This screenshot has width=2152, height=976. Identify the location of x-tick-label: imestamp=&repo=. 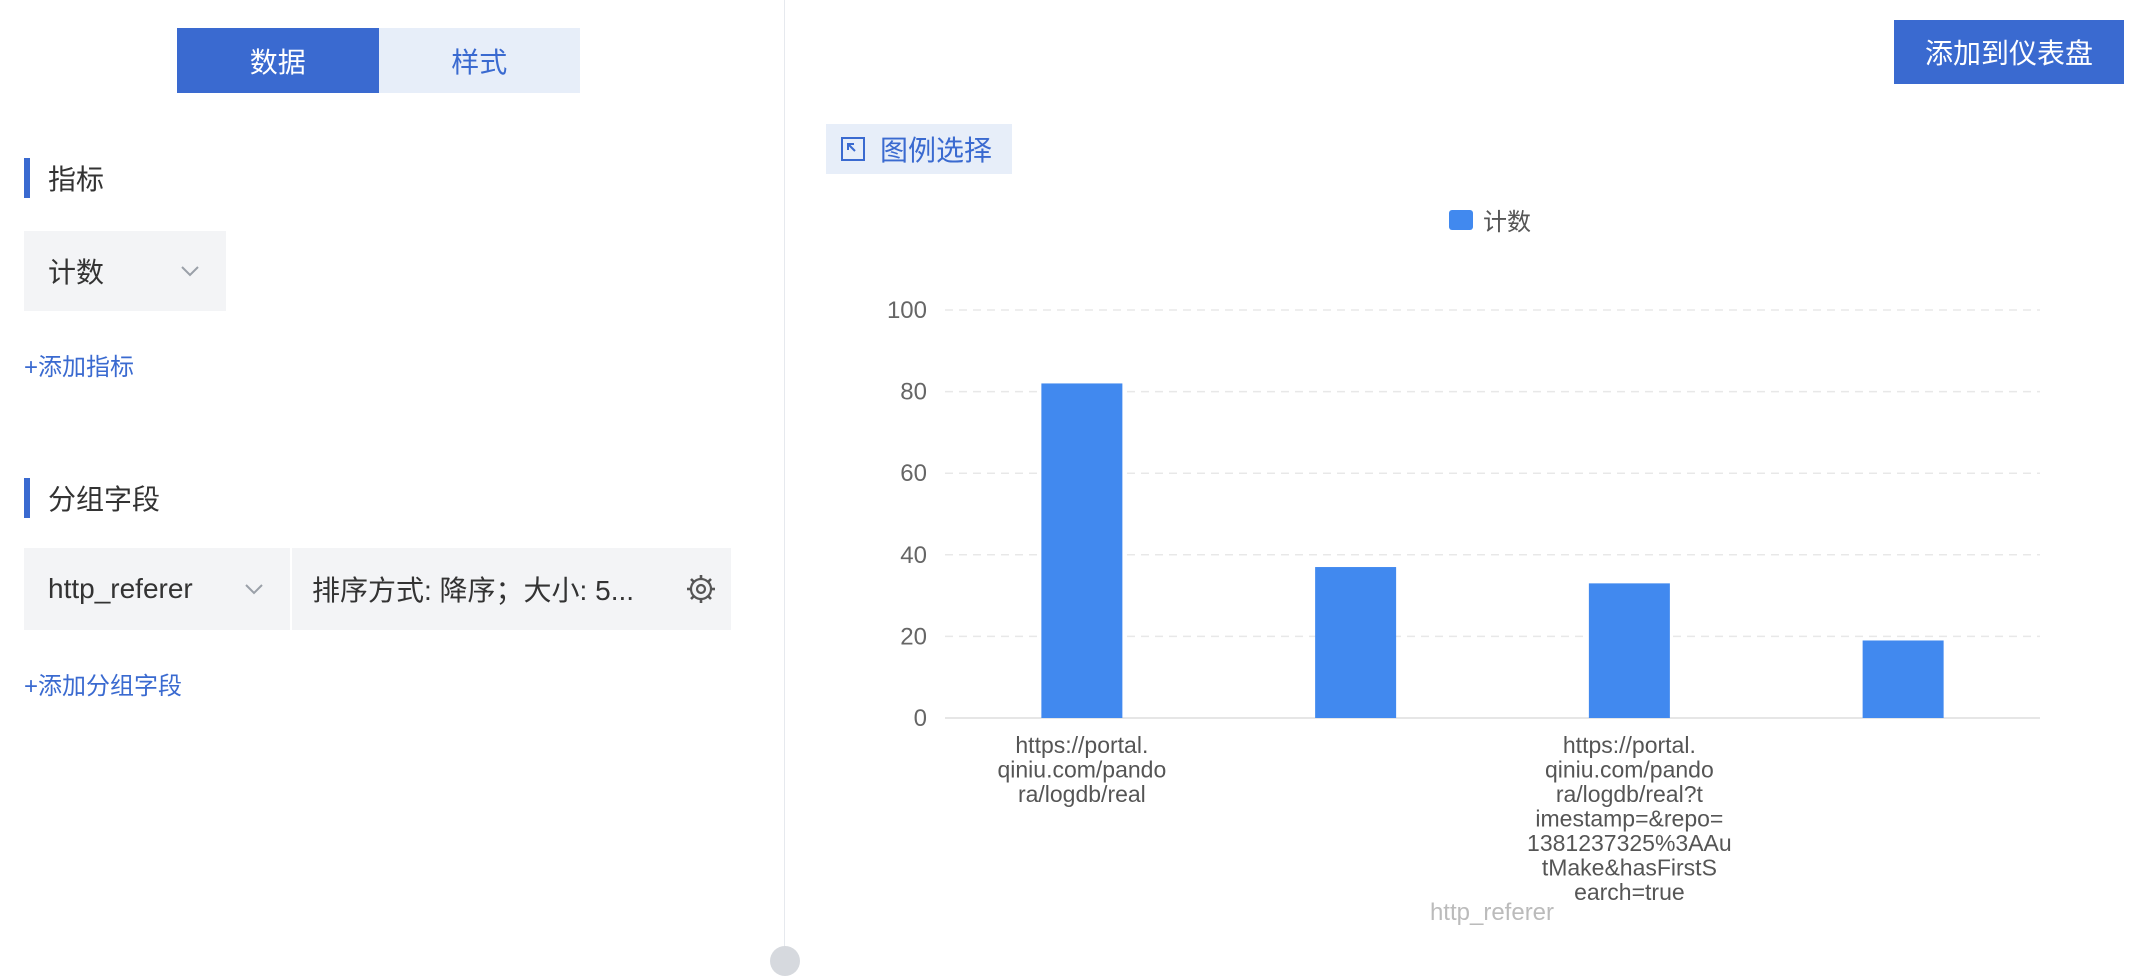
(1629, 819).